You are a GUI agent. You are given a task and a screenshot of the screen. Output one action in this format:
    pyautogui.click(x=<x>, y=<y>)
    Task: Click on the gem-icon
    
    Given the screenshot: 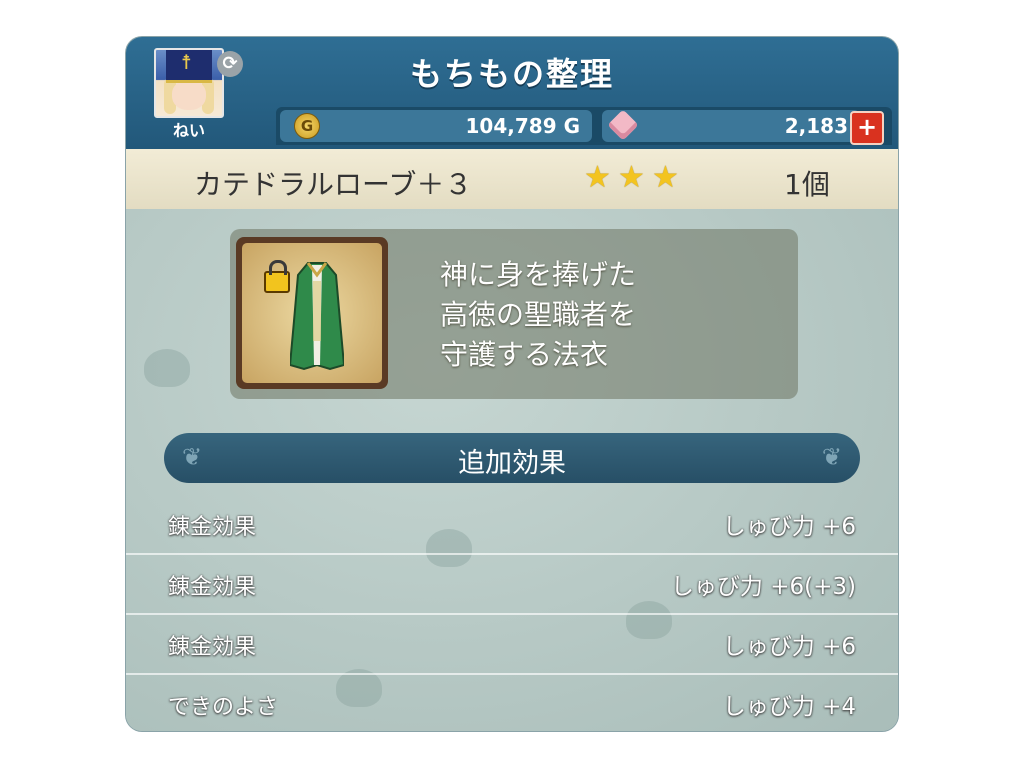 What is the action you would take?
    pyautogui.click(x=623, y=125)
    